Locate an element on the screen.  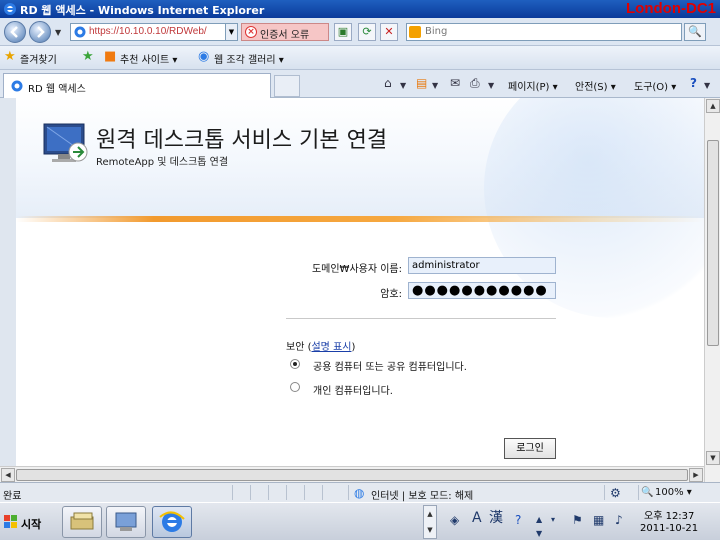
server-label: London-DC1 is located at coordinates (671, 8).